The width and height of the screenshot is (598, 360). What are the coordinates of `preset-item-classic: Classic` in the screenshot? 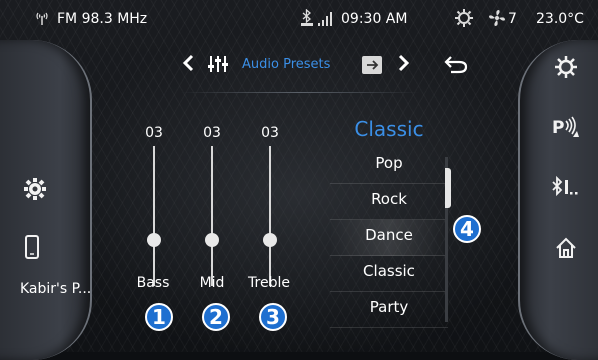 It's located at (389, 274).